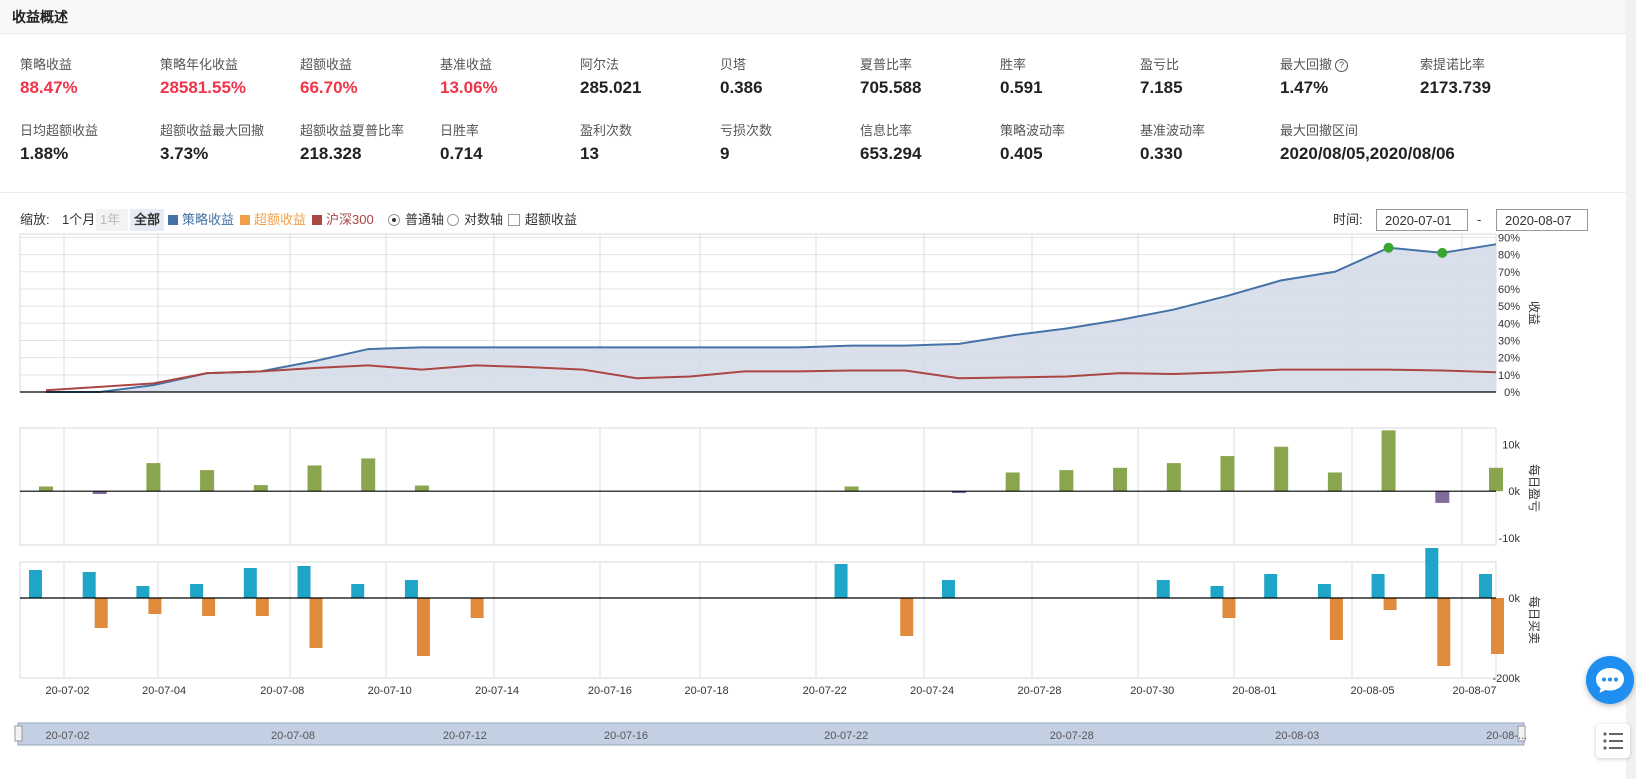  Describe the element at coordinates (35, 219) in the screenshot. I see `zoom-label: 缩放:` at that location.